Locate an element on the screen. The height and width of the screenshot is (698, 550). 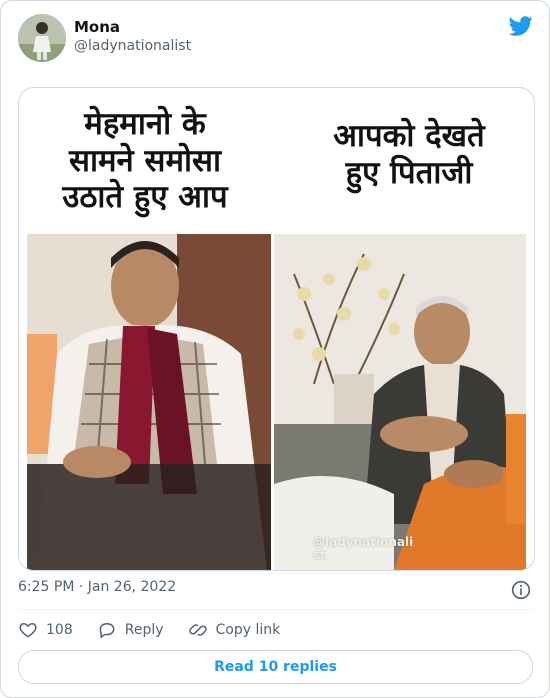
divider is located at coordinates (275, 609).